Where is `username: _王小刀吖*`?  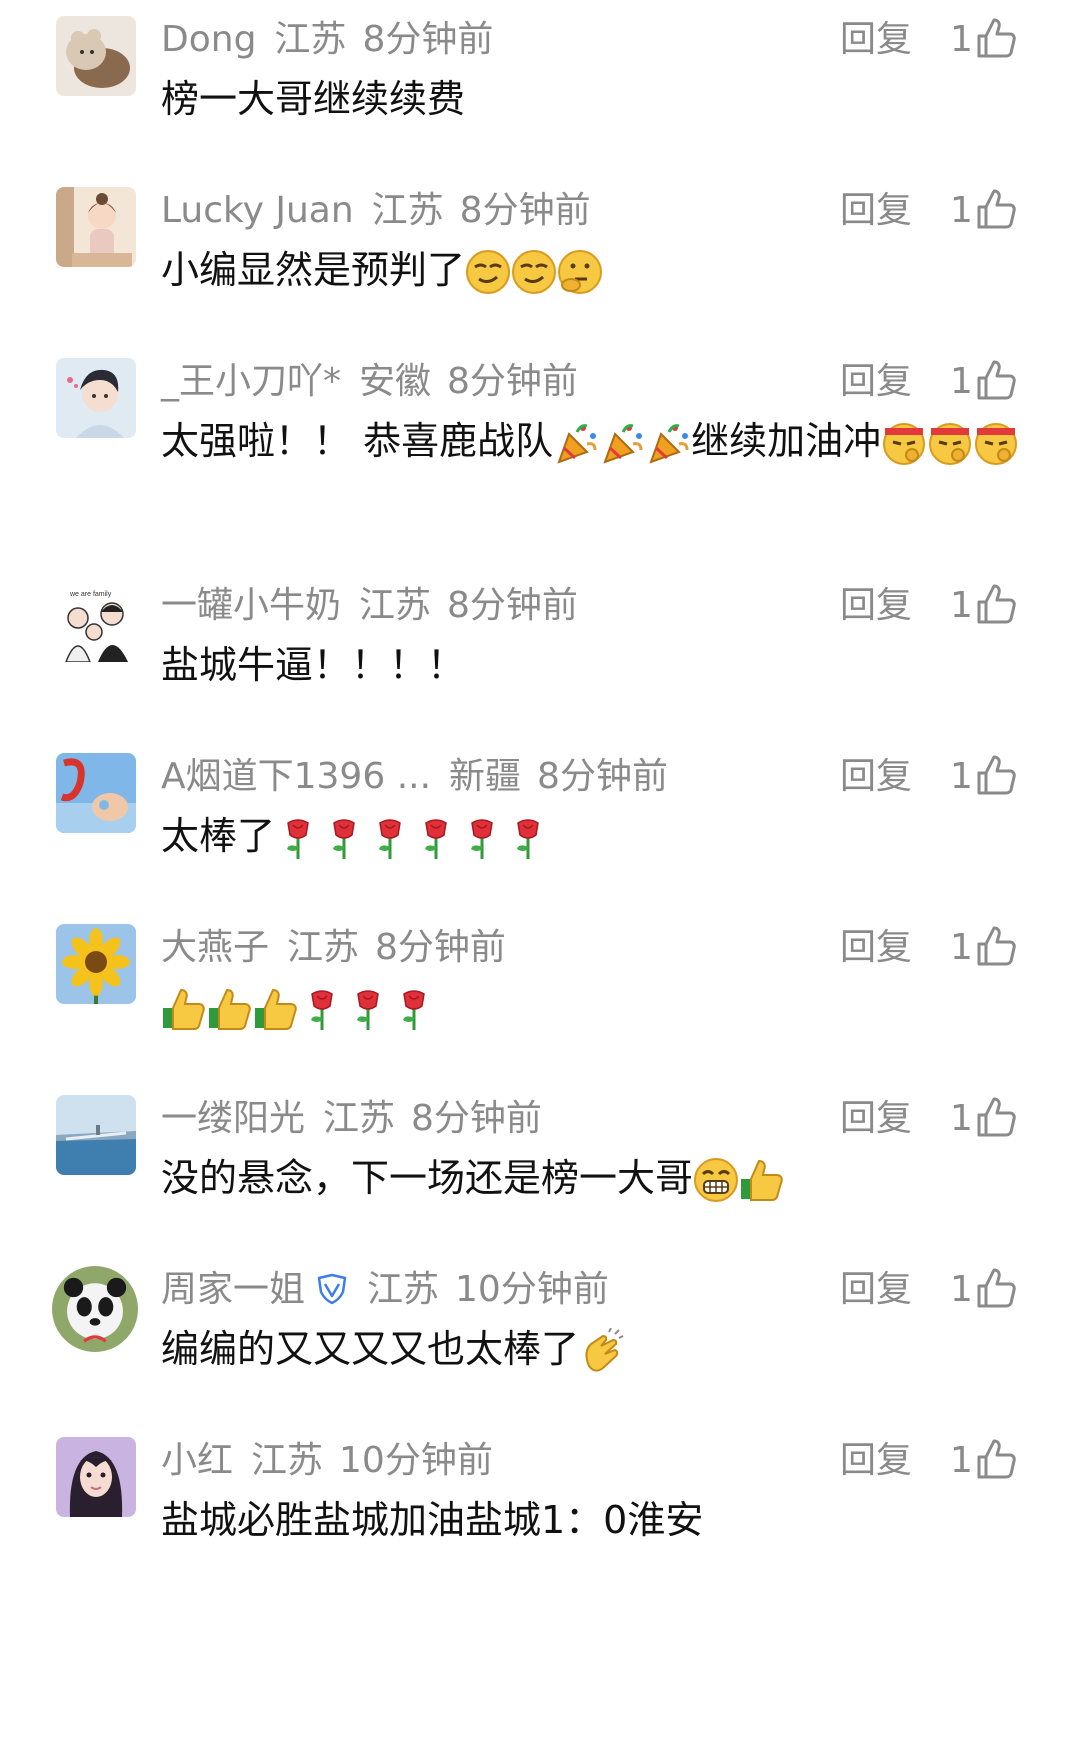 username: _王小刀吖* is located at coordinates (251, 381).